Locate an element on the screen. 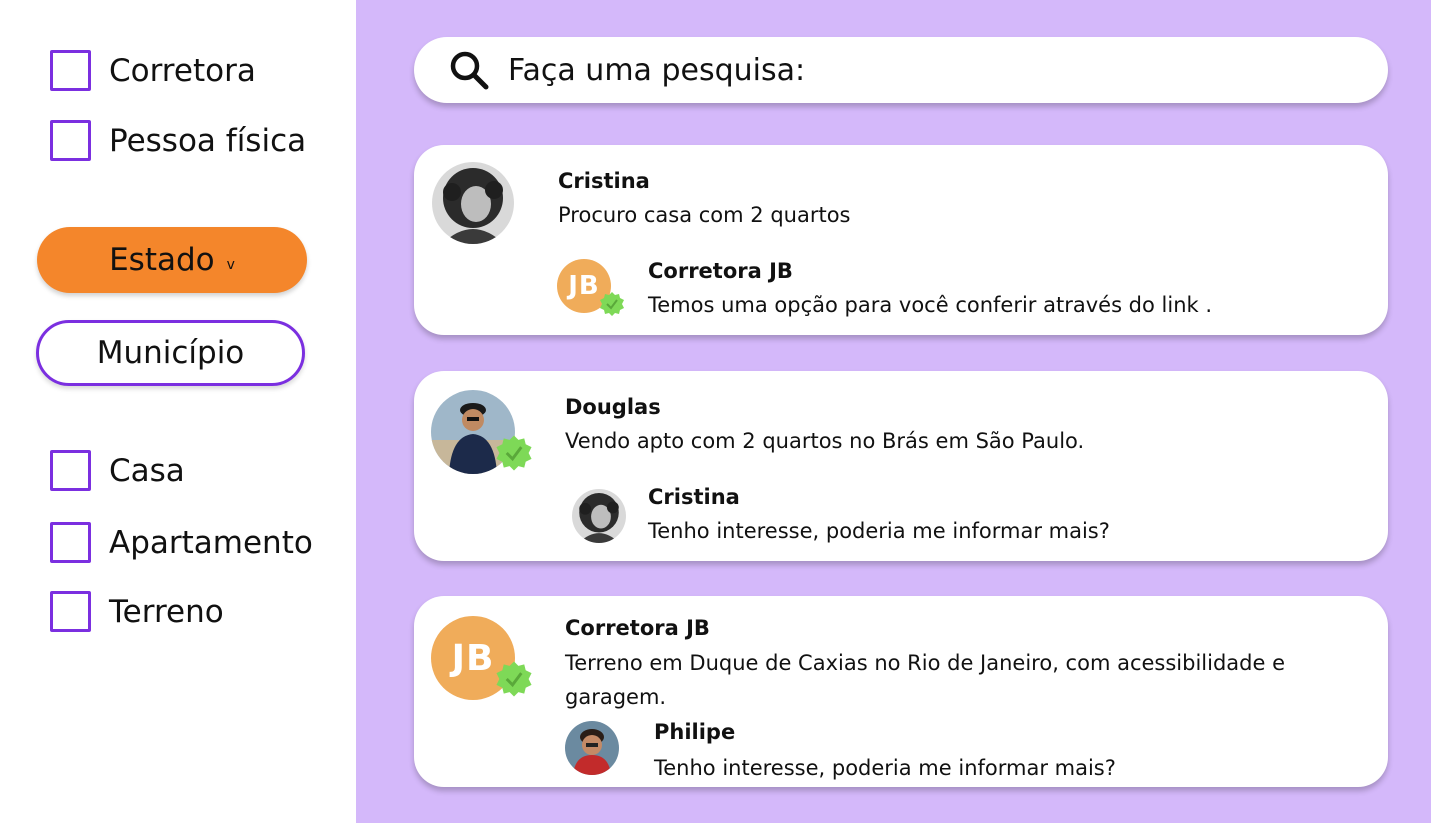 The image size is (1431, 823). terreno-checkbox is located at coordinates (70, 611).